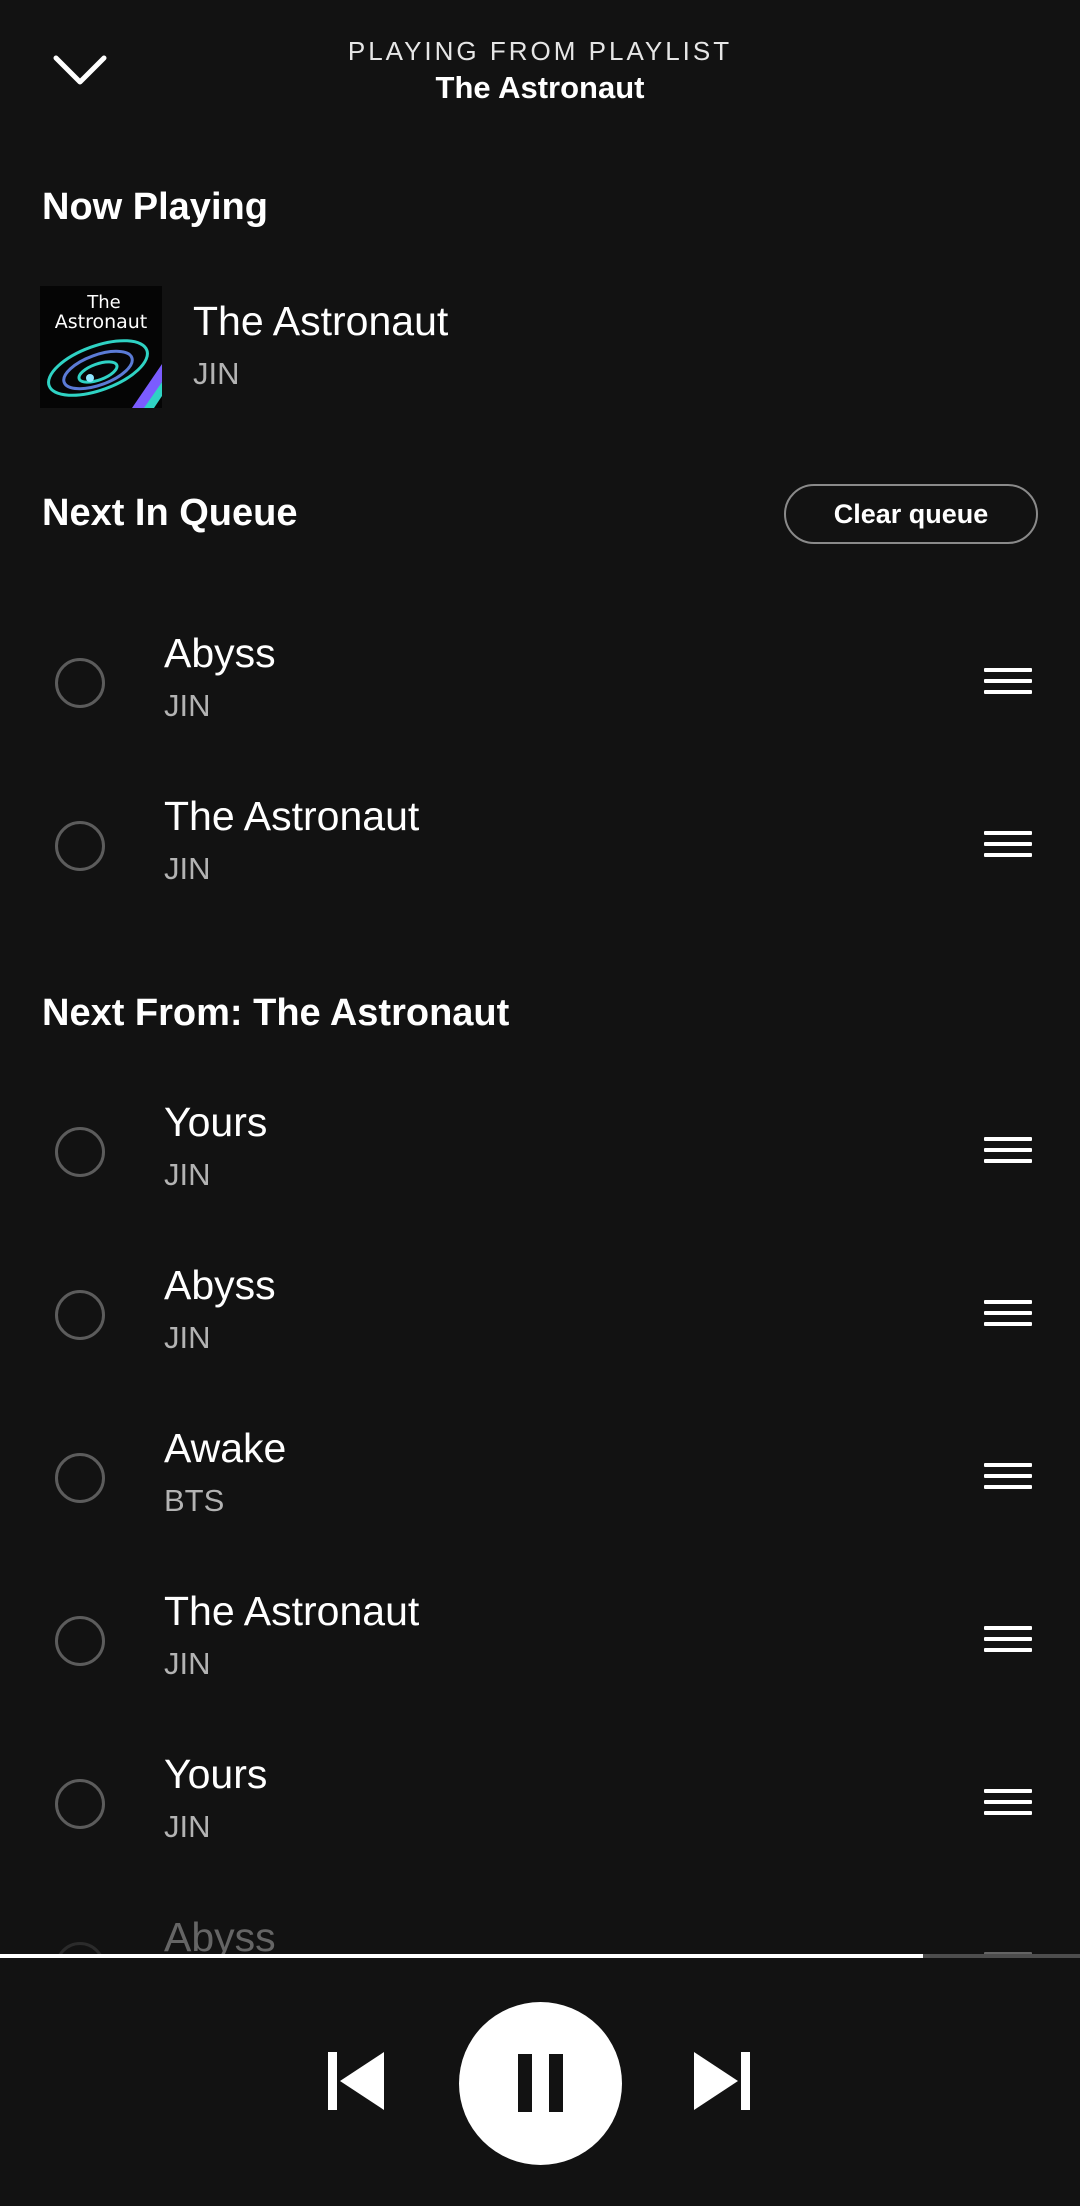 The width and height of the screenshot is (1080, 2206). I want to click on now-playing-heading: Now Playing, so click(155, 207).